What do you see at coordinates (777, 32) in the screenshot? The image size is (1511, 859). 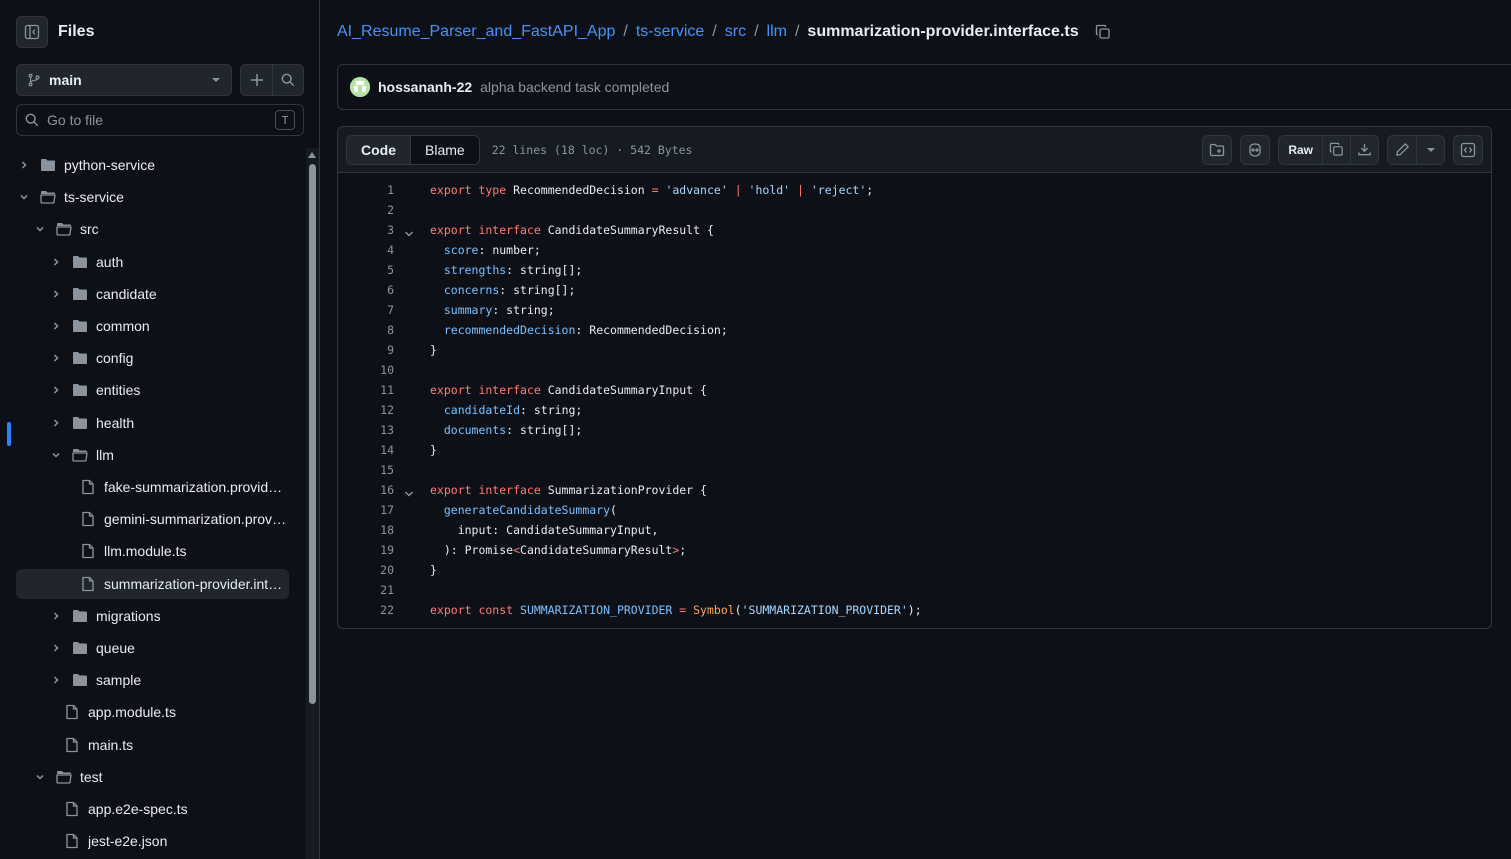 I see `breadcrumb-link-llm: llm` at bounding box center [777, 32].